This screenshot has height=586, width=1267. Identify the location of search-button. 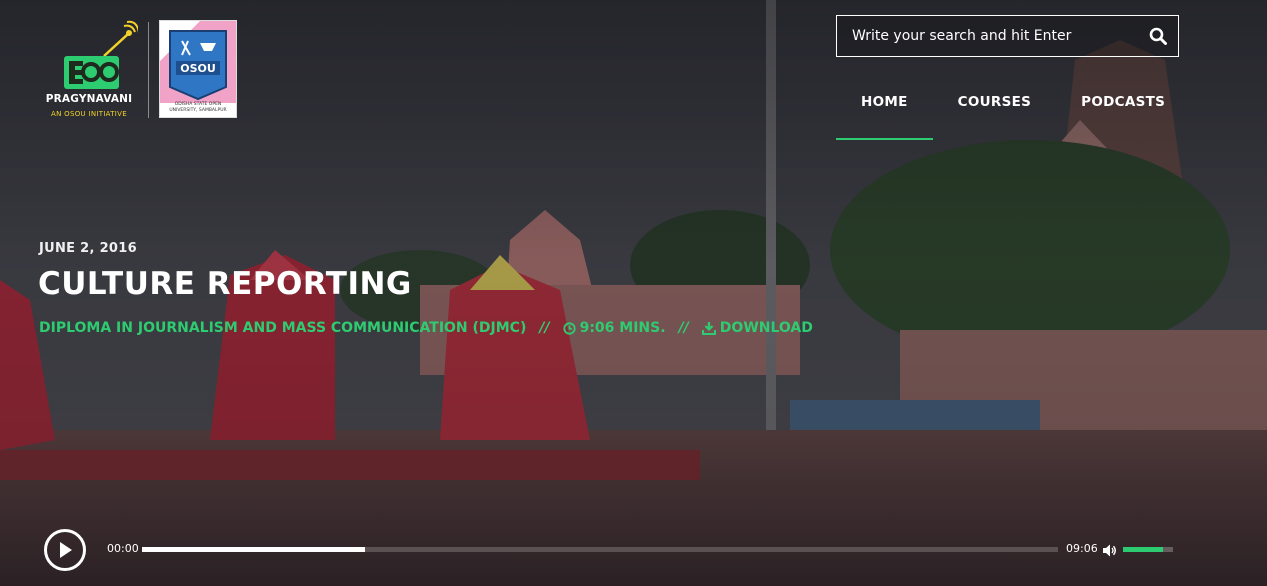
(1158, 36).